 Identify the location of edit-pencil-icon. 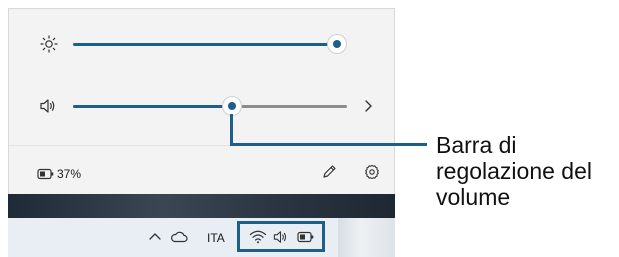
(329, 172).